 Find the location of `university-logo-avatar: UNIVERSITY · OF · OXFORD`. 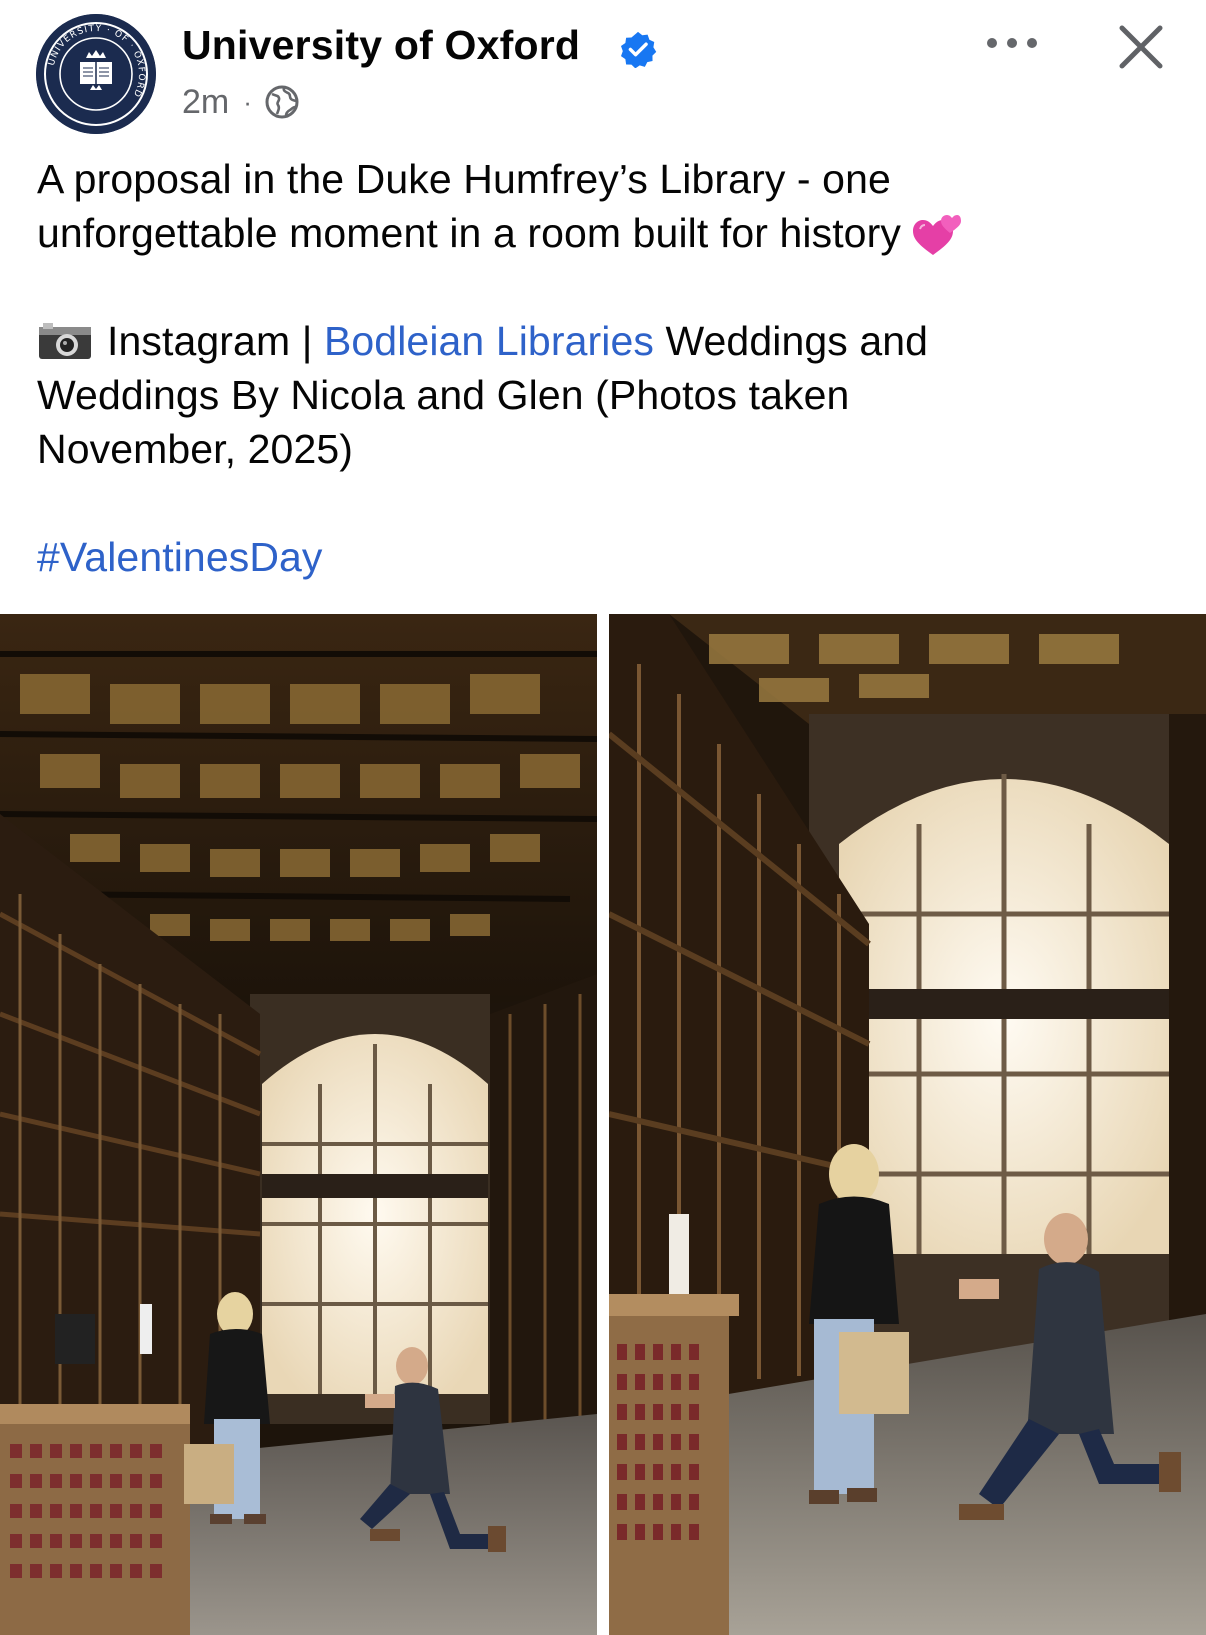

university-logo-avatar: UNIVERSITY · OF · OXFORD is located at coordinates (96, 74).